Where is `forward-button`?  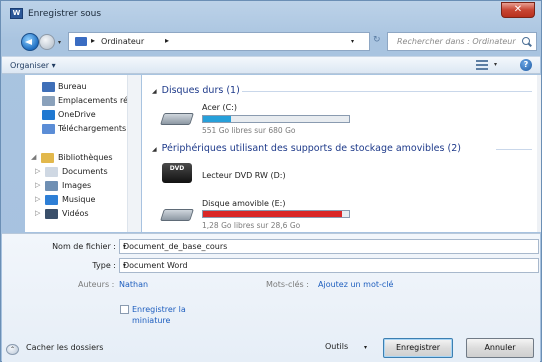
forward-button is located at coordinates (47, 42).